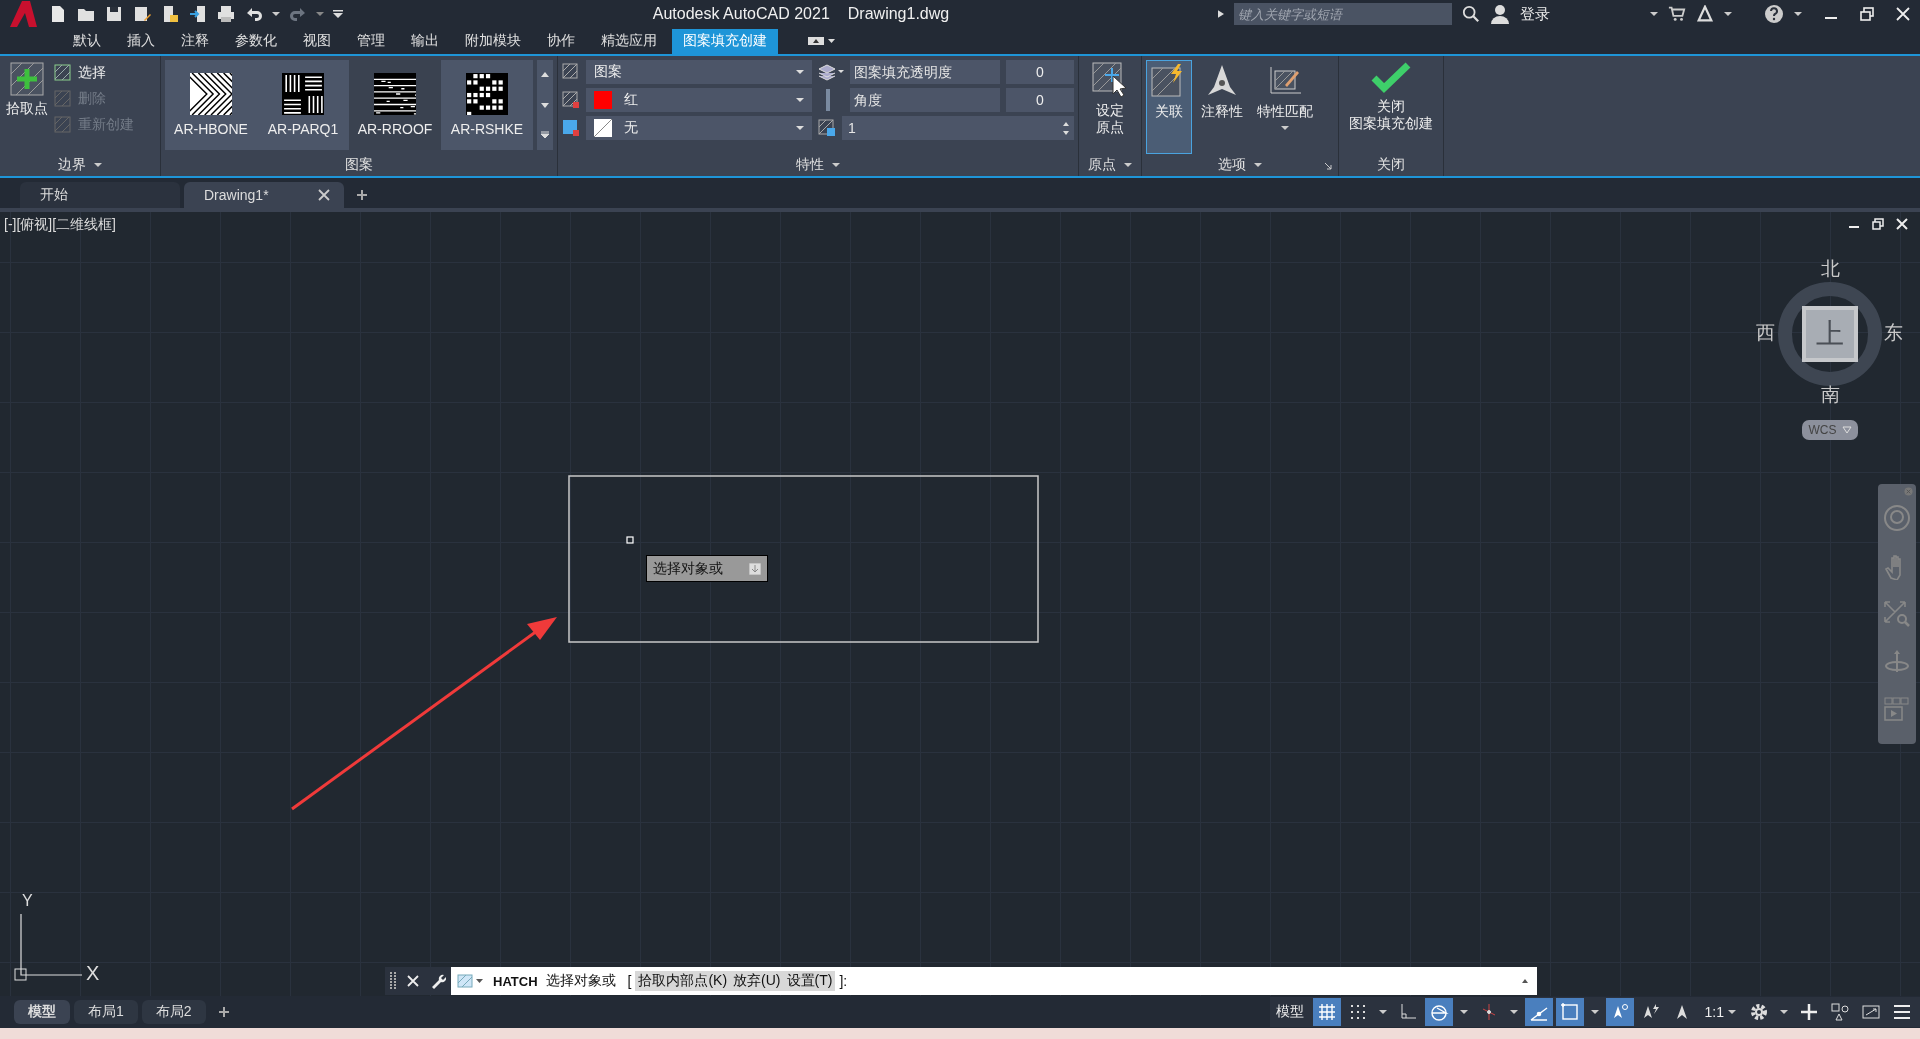  I want to click on user-icon, so click(1500, 14).